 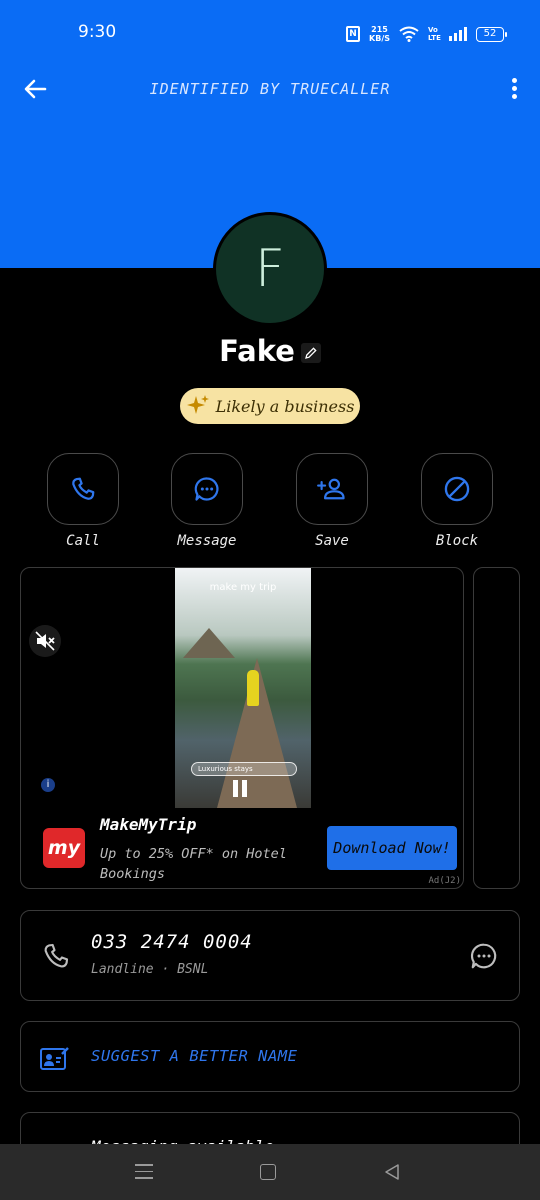 What do you see at coordinates (379, 29) in the screenshot?
I see `speed-value: 215` at bounding box center [379, 29].